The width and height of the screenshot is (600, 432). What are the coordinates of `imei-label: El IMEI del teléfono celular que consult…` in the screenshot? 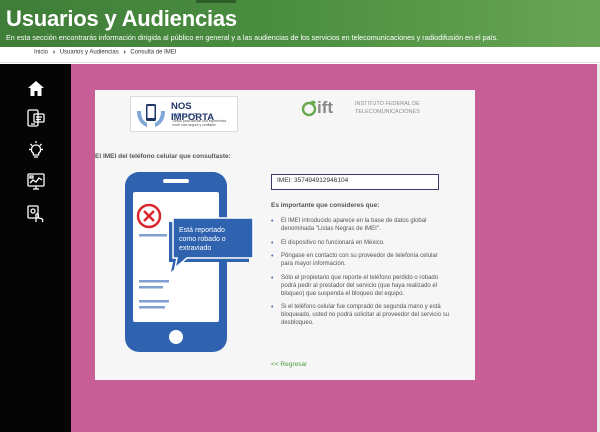 It's located at (163, 156).